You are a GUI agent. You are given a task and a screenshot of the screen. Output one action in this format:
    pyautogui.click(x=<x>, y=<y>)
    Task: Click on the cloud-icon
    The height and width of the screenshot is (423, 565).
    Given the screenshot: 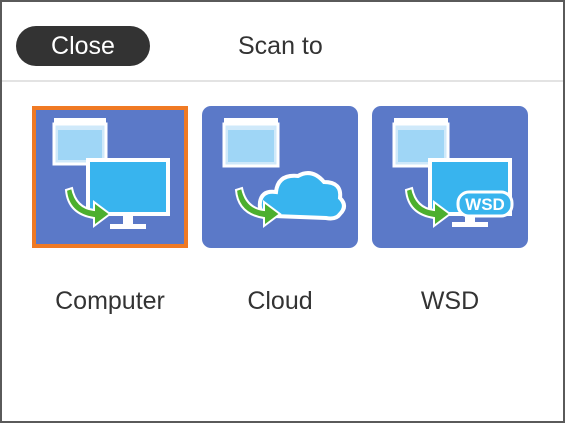 What is the action you would take?
    pyautogui.click(x=284, y=173)
    